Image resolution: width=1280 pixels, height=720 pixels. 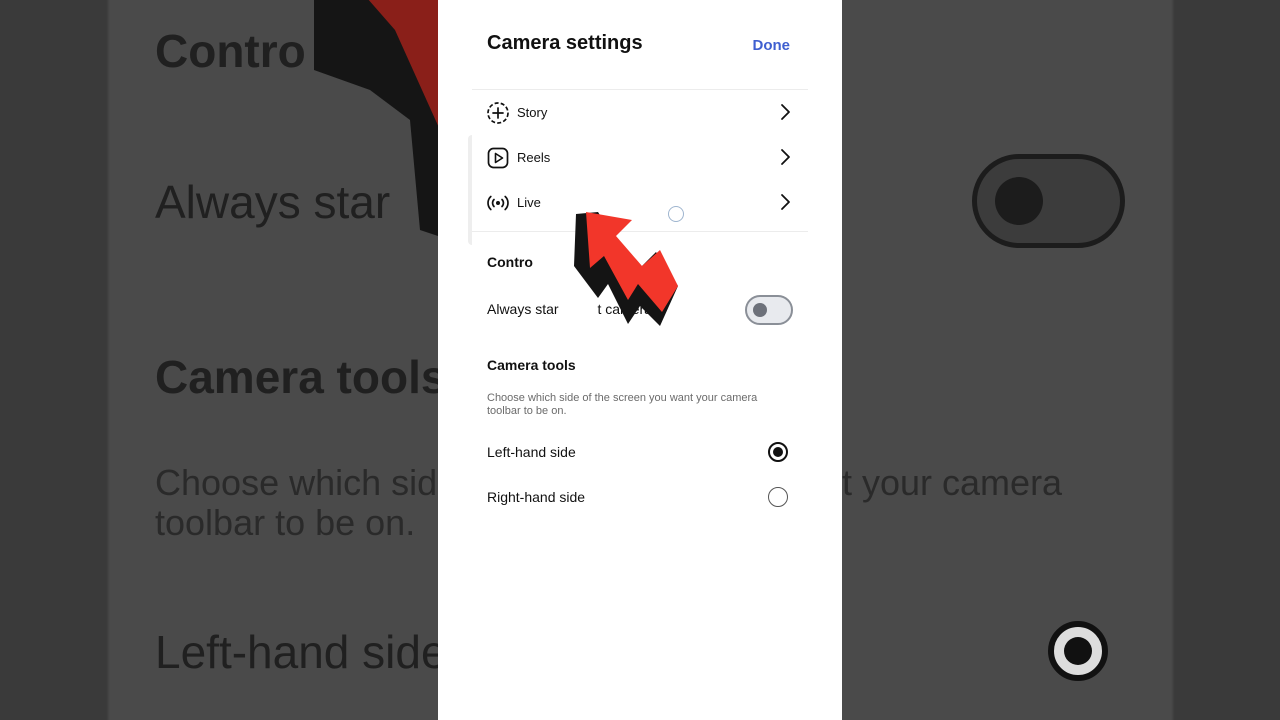 What do you see at coordinates (285, 522) in the screenshot?
I see `background-choose-text-2: toolbar to be on.` at bounding box center [285, 522].